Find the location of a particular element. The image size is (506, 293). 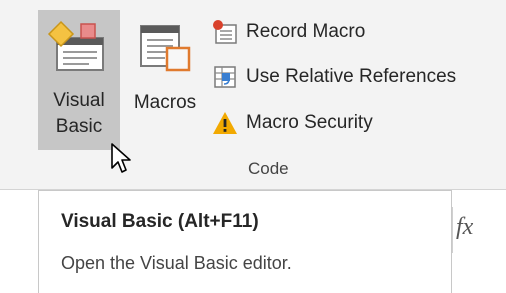

record-macro-button: Record Macro is located at coordinates (288, 32).